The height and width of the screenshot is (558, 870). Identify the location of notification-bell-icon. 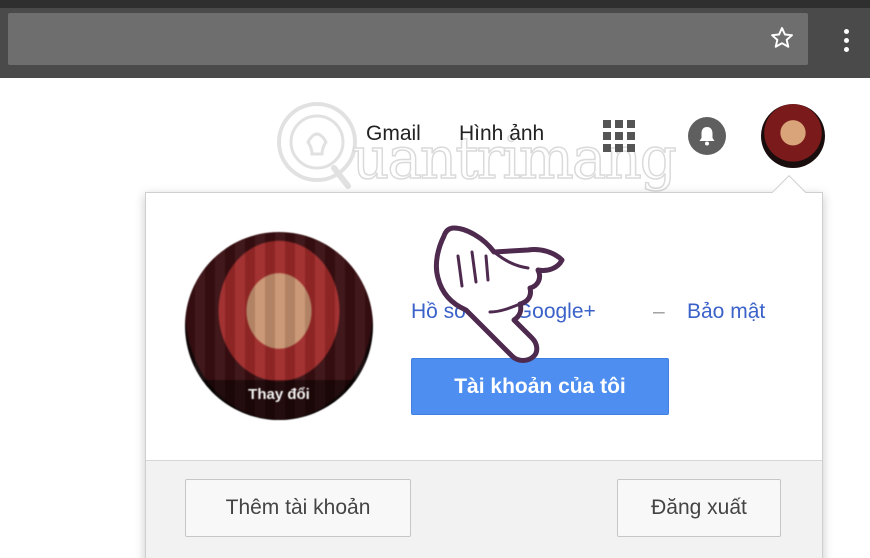
(707, 136).